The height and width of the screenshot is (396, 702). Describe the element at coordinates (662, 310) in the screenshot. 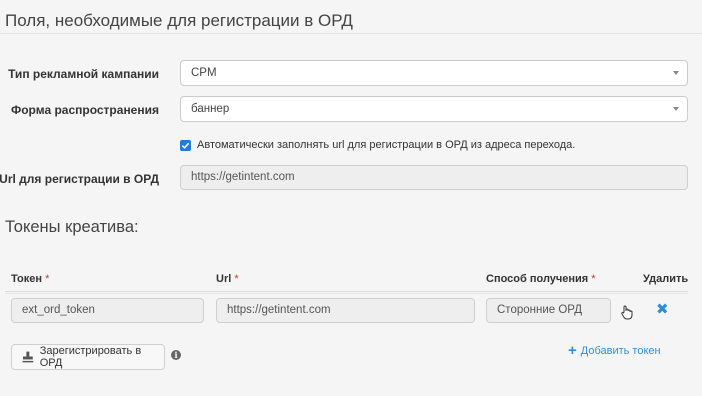

I see `delete-token-icon: ✖` at that location.